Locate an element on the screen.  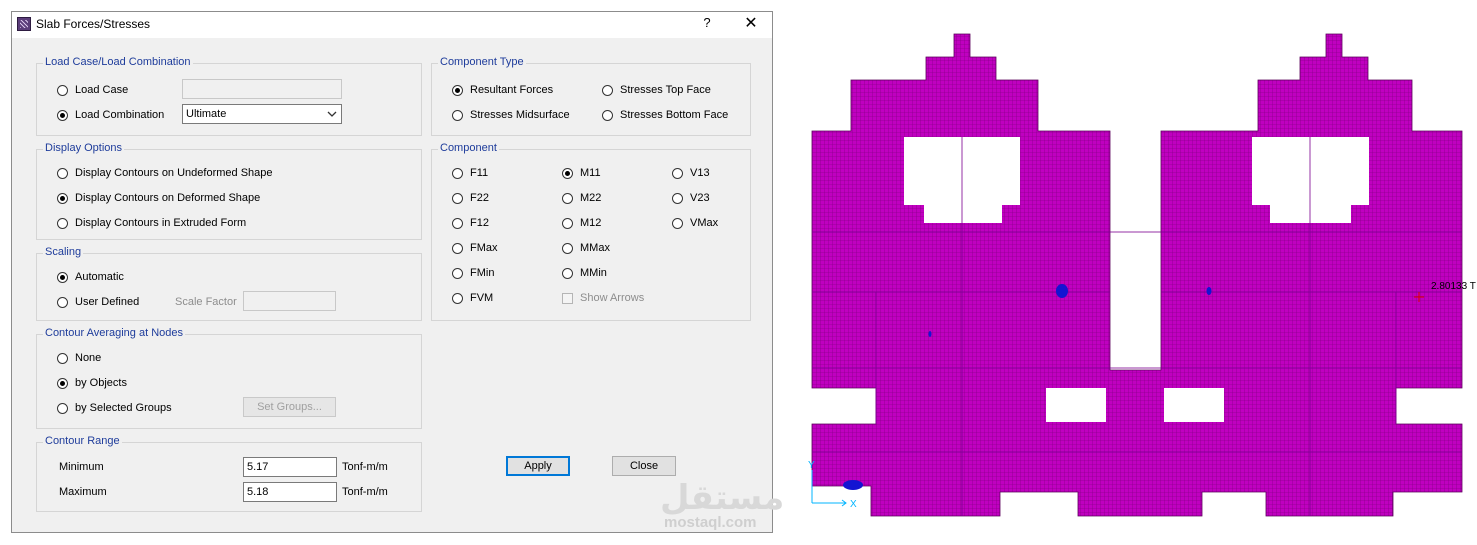
component-fmax-radio: FMax is located at coordinates (475, 248).